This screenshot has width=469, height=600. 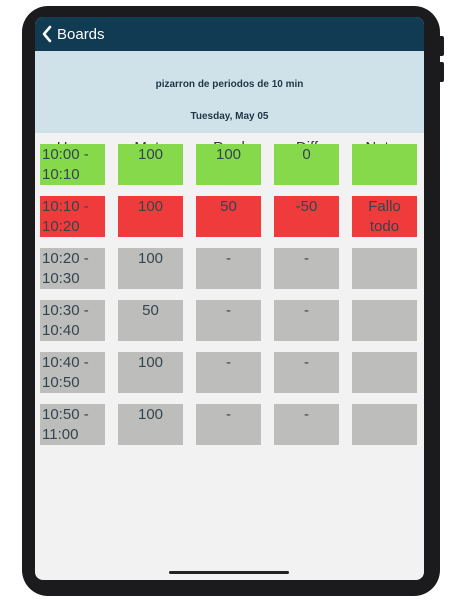 I want to click on cell-hora: 10:10 - 10:20, so click(x=72, y=216).